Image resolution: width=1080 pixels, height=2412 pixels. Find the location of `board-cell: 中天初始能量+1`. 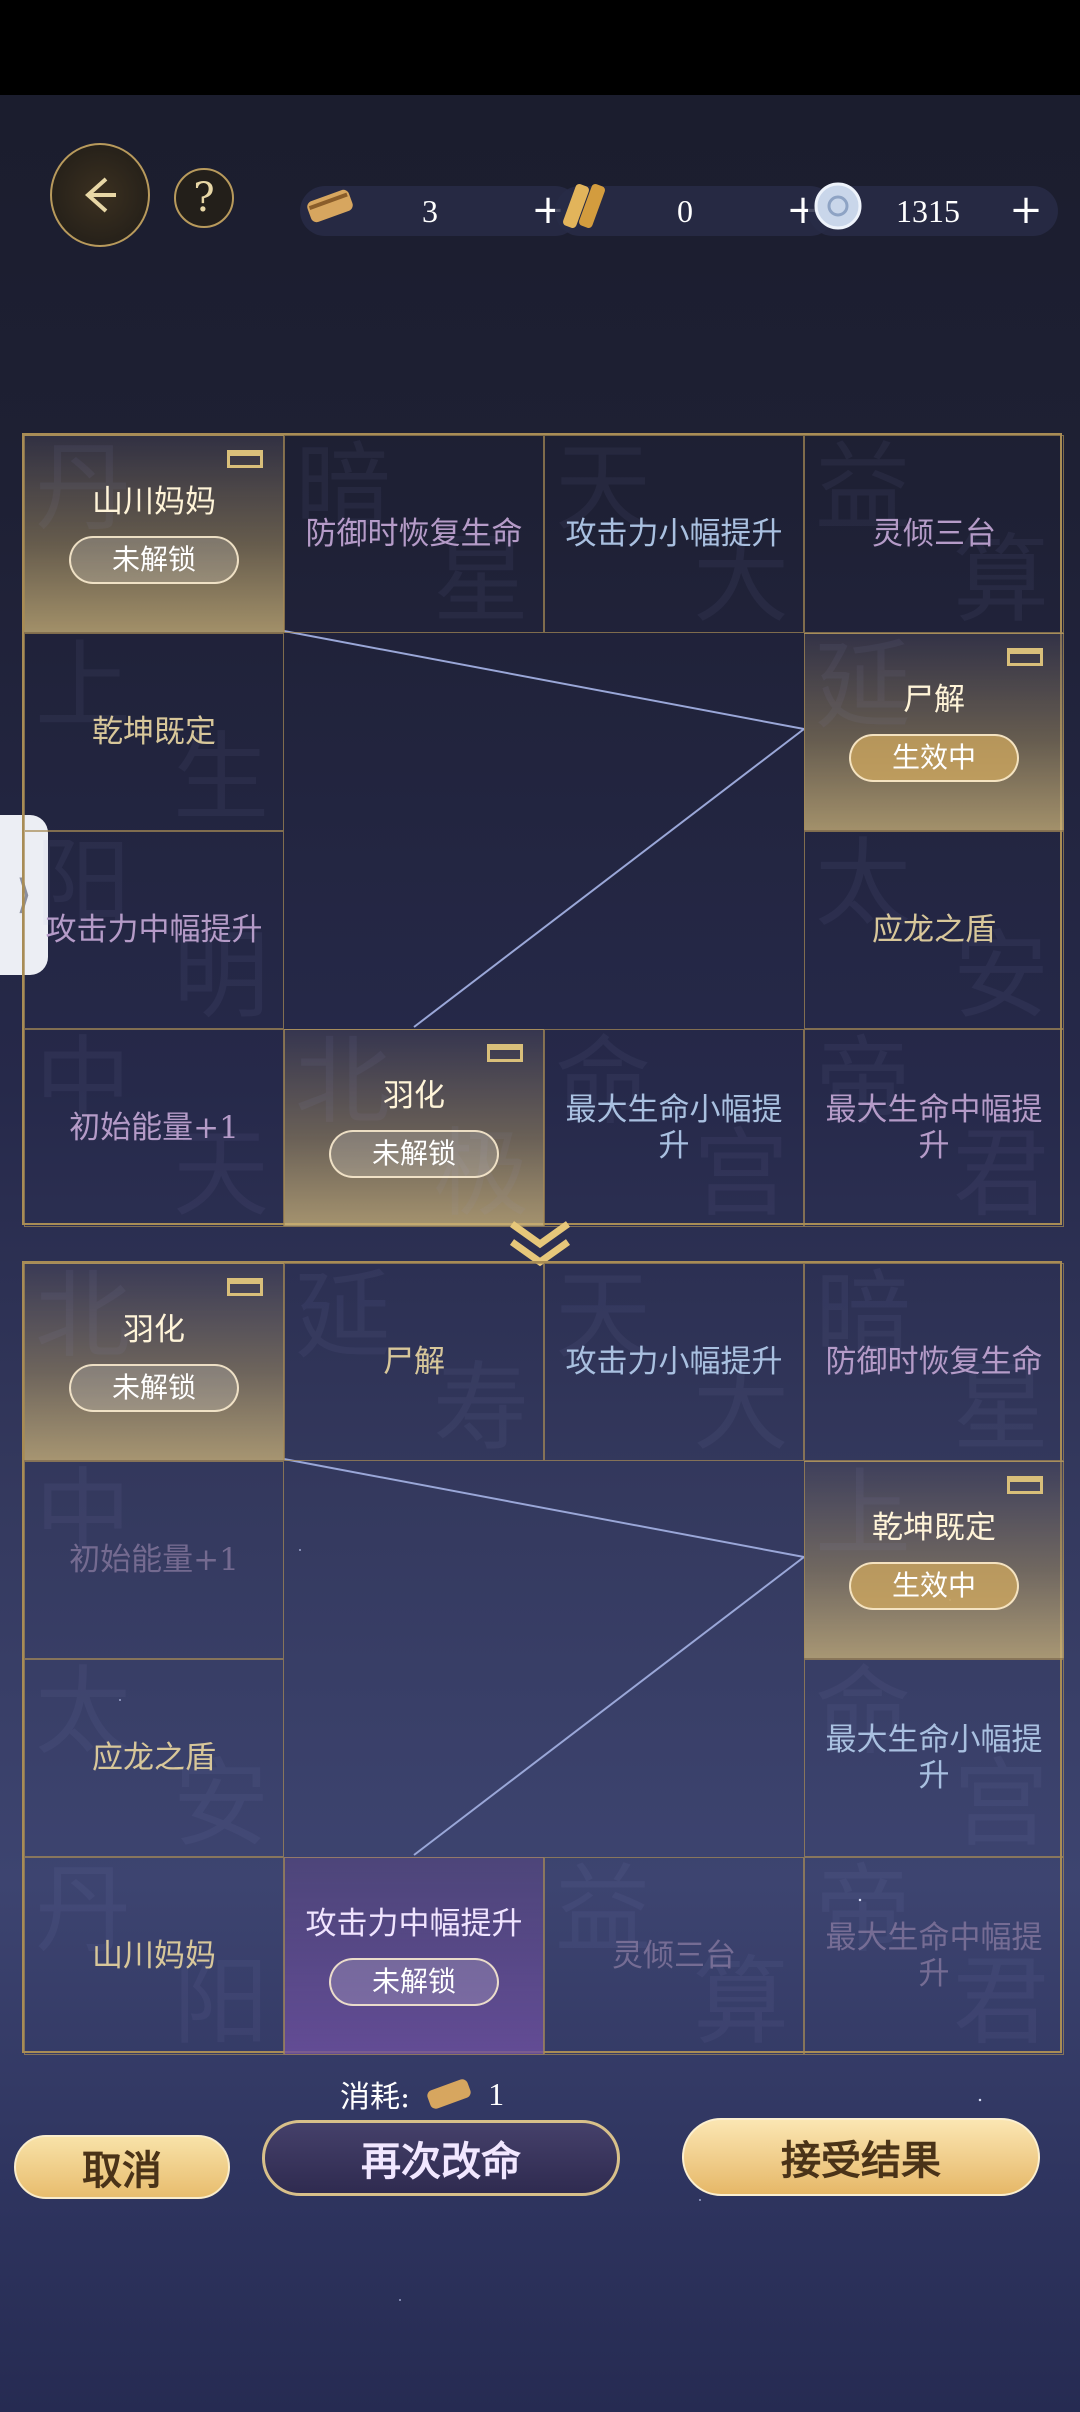

board-cell: 中天初始能量+1 is located at coordinates (154, 1128).